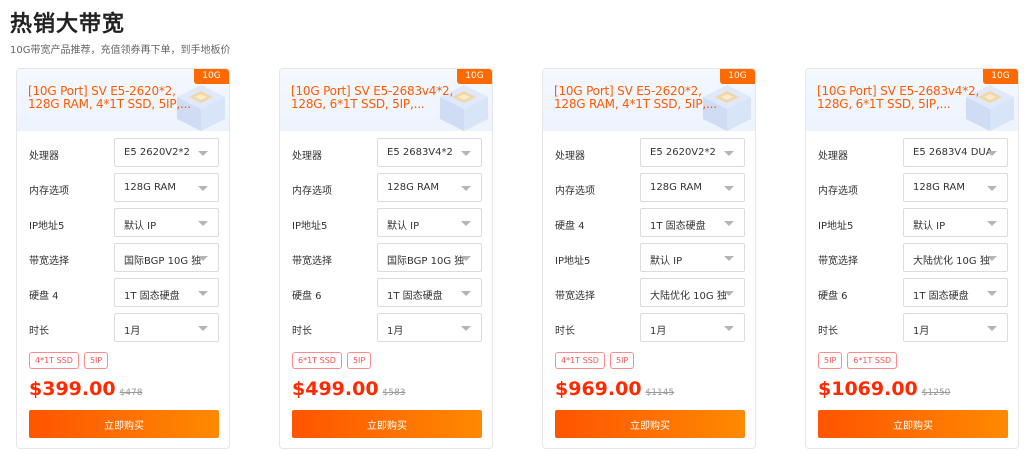 The height and width of the screenshot is (453, 1024). What do you see at coordinates (570, 226) in the screenshot?
I see `option-label: 硬盘 4` at bounding box center [570, 226].